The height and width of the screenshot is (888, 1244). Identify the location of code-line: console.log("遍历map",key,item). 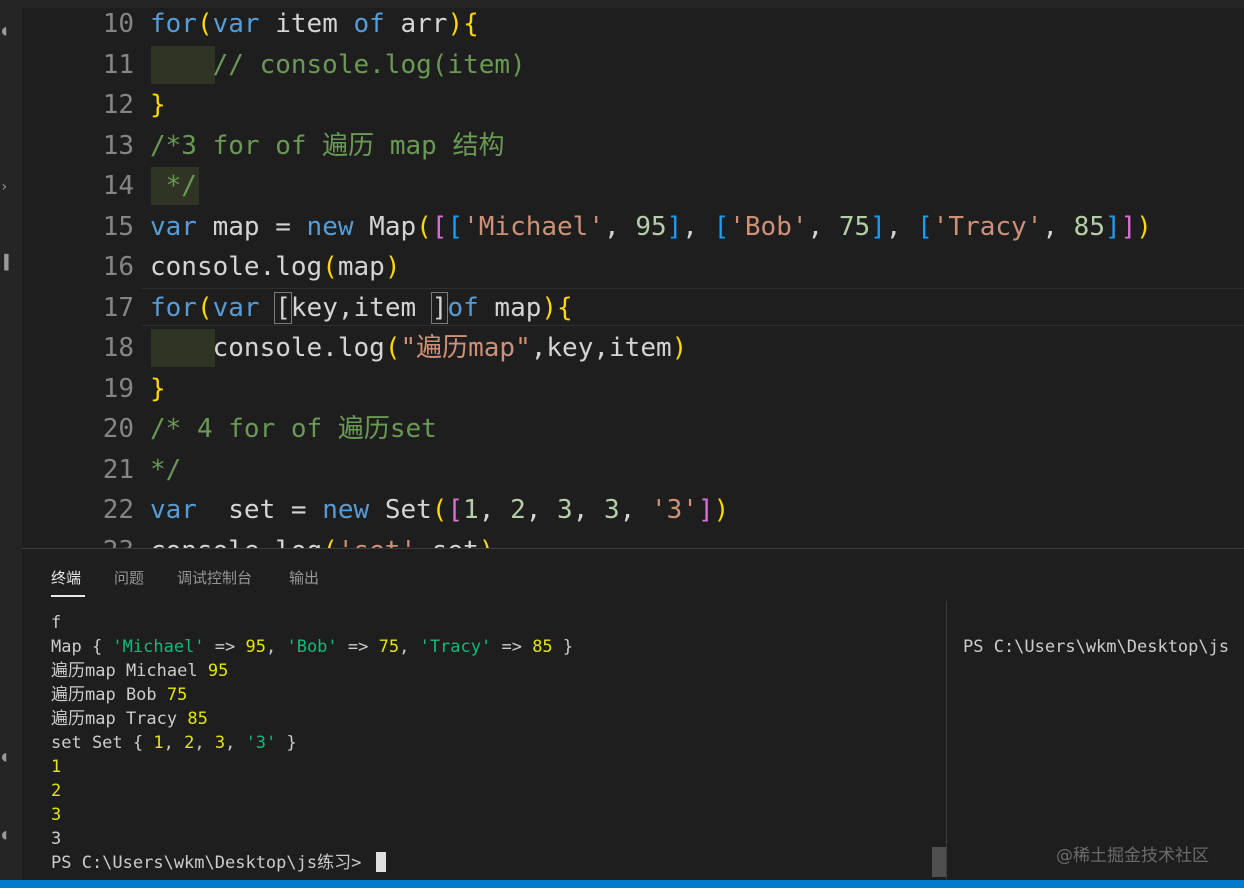
(419, 348).